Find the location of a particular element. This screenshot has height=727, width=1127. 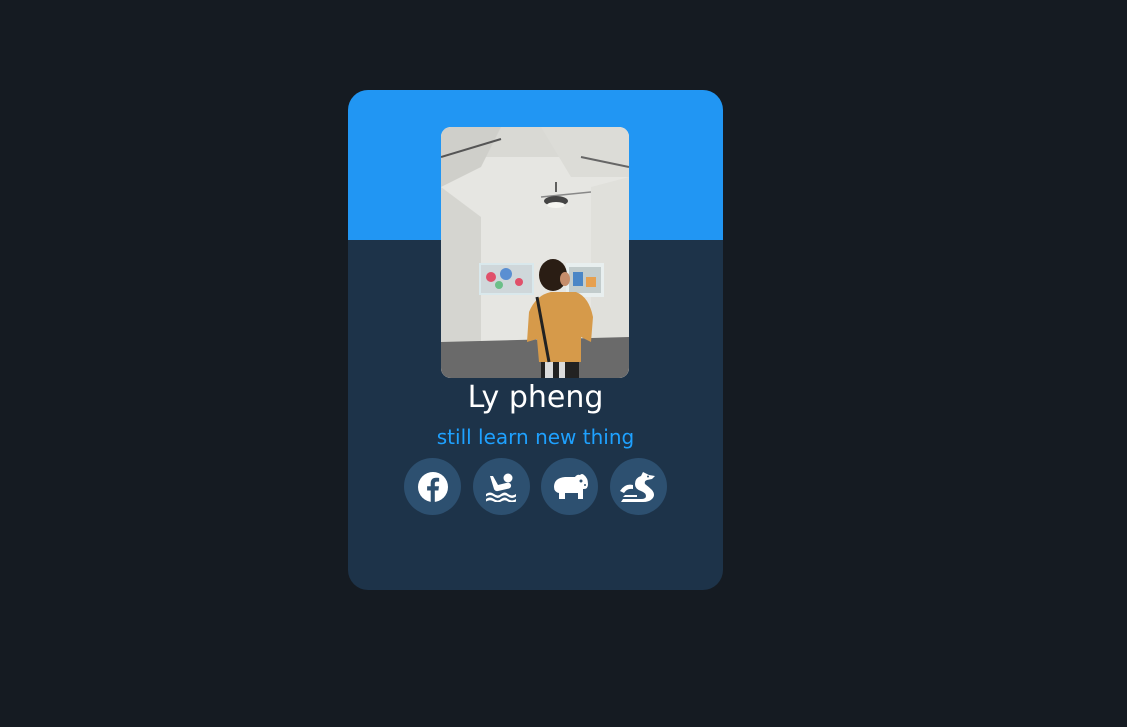

swimmer-icon is located at coordinates (501, 487).